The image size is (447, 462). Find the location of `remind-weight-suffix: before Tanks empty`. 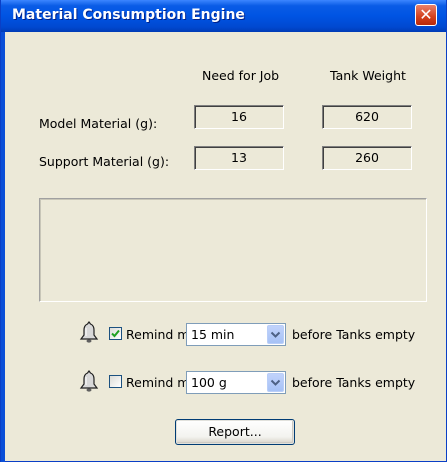

remind-weight-suffix: before Tanks empty is located at coordinates (354, 382).